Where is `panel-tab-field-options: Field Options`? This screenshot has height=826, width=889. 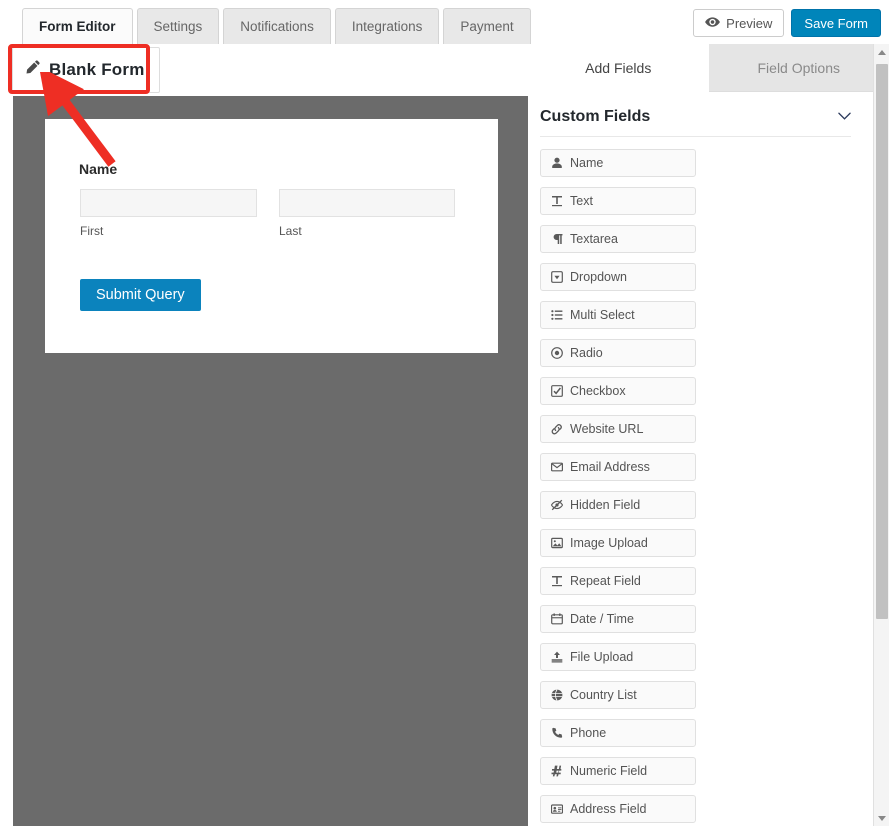 panel-tab-field-options: Field Options is located at coordinates (798, 68).